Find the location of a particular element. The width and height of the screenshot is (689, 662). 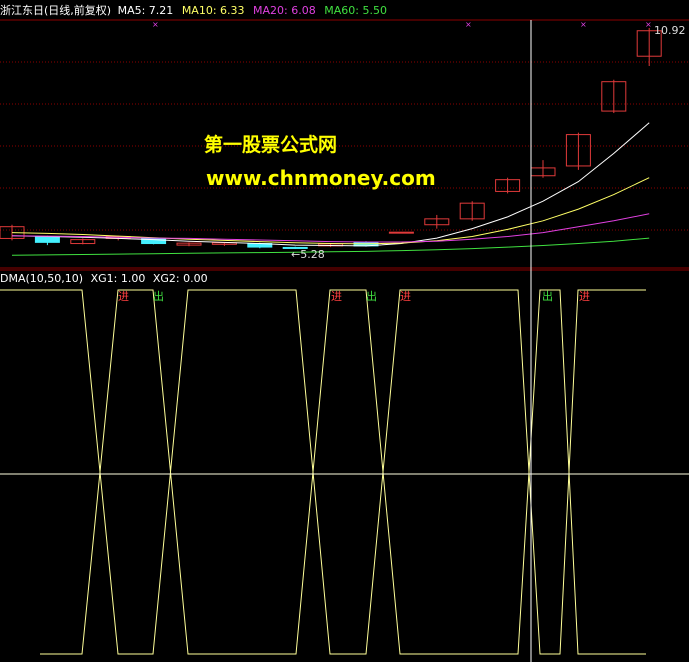

low-price-value: 5.28 is located at coordinates (312, 254).